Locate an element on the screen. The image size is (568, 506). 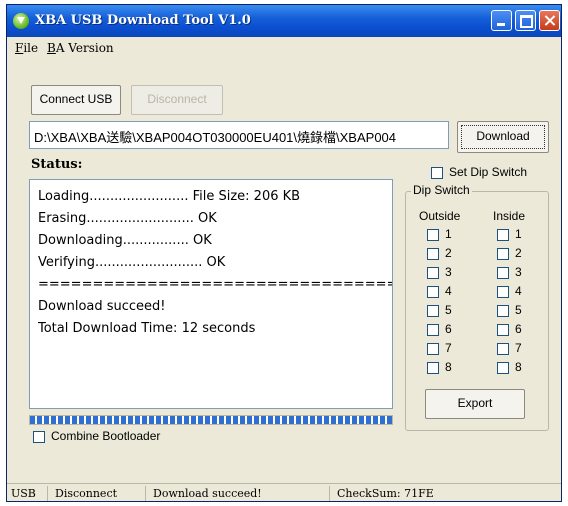
inside-column-label: Inside is located at coordinates (509, 216).